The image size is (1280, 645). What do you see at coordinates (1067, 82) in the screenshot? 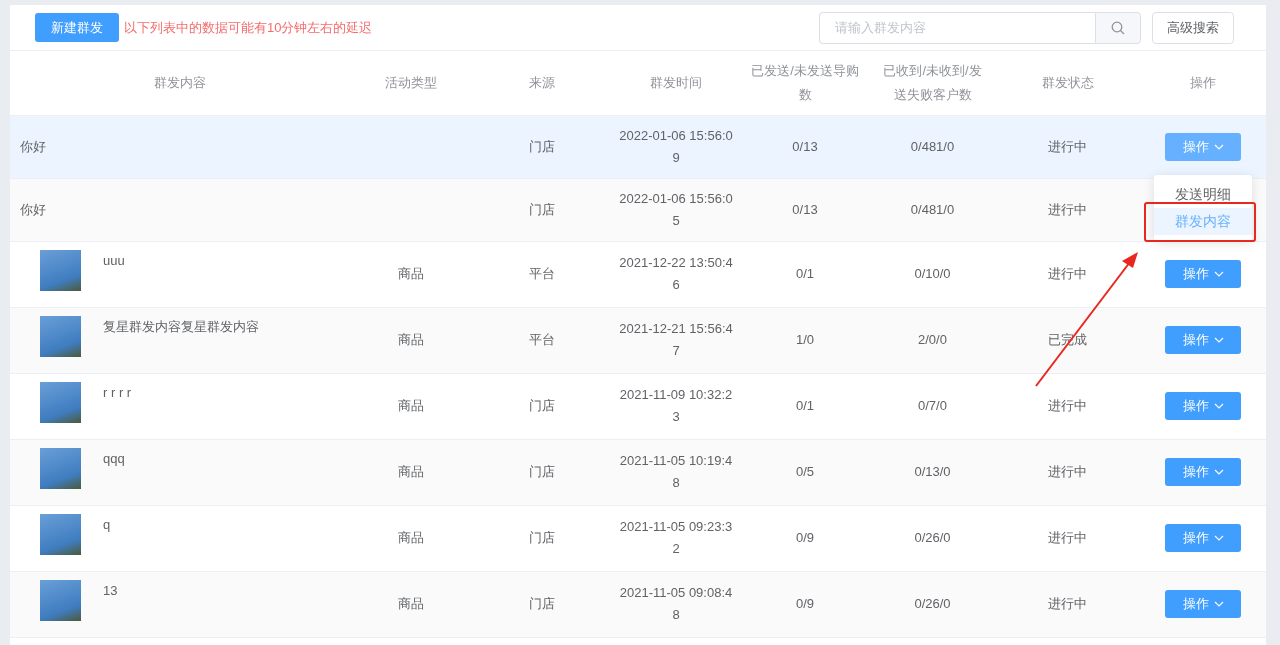
I see `column-header: 群发状态` at bounding box center [1067, 82].